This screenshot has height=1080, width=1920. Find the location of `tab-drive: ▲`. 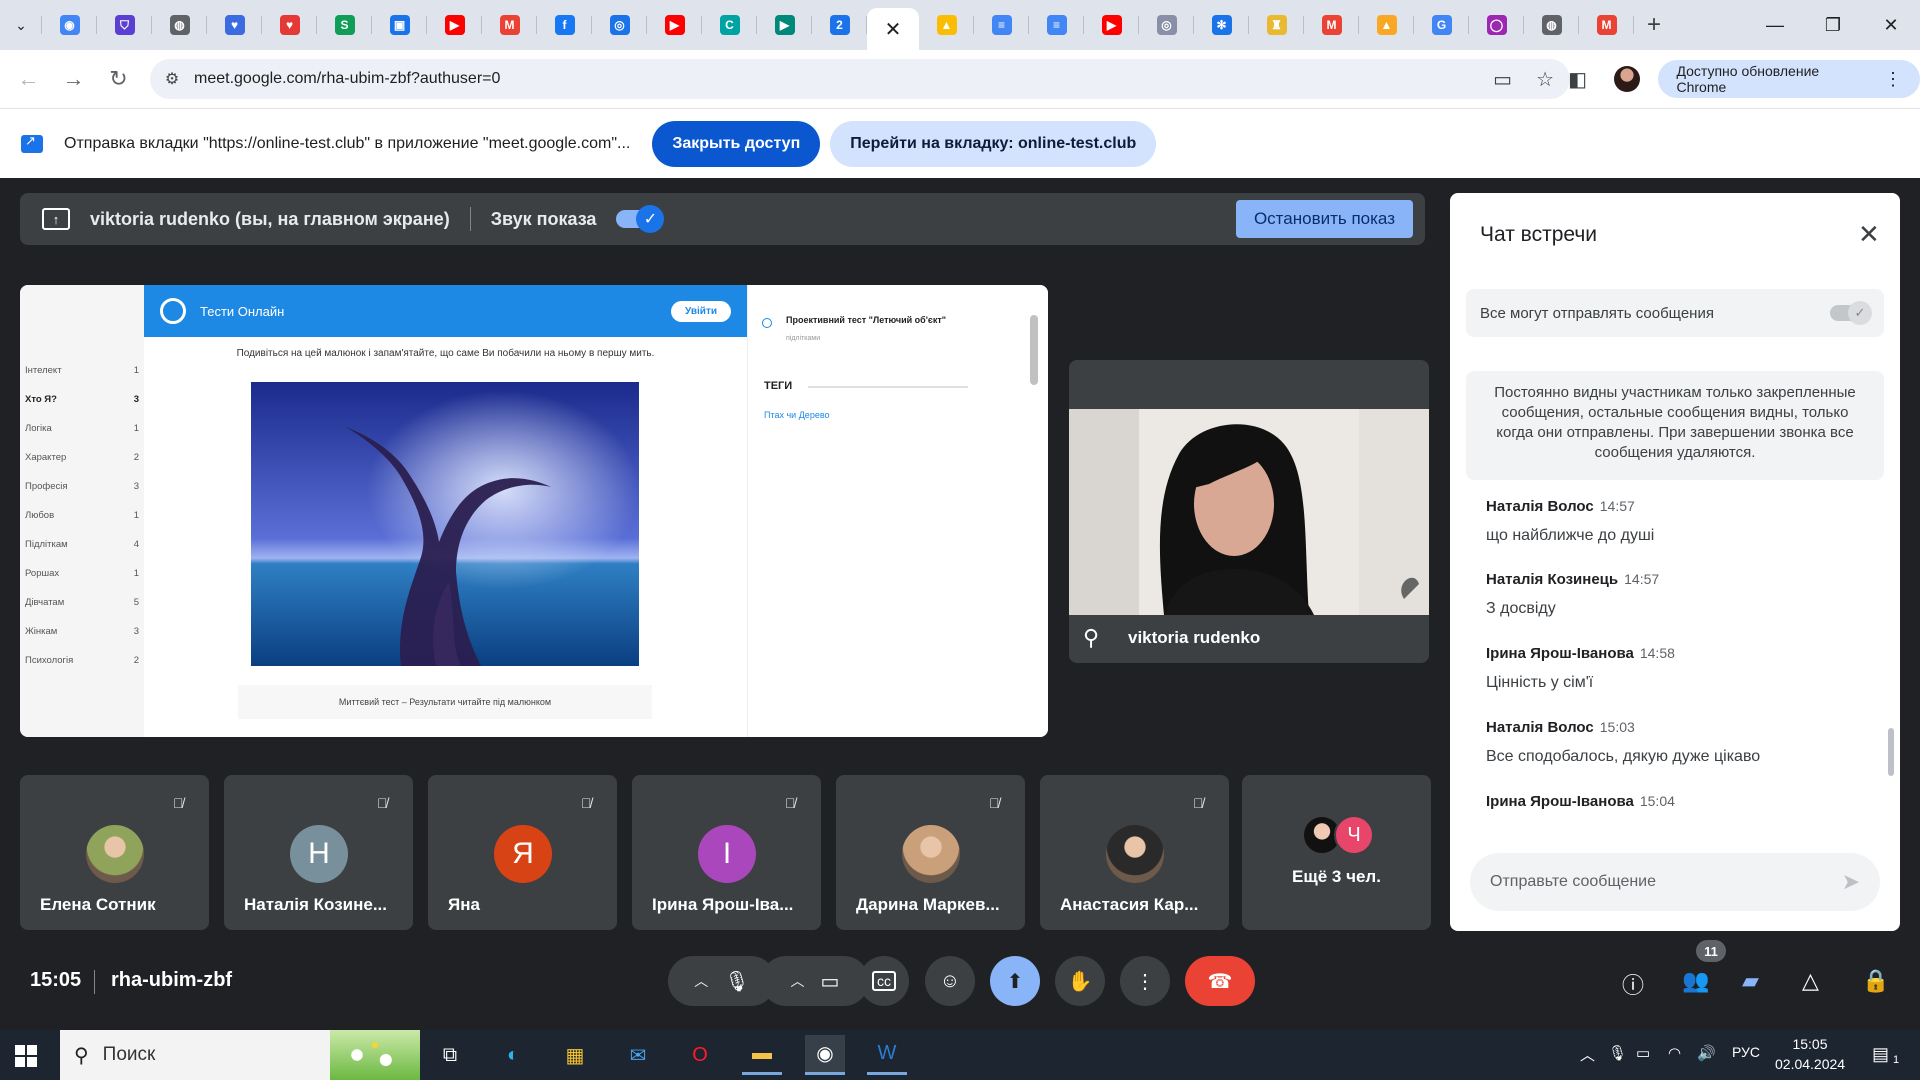

tab-drive: ▲ is located at coordinates (946, 25).